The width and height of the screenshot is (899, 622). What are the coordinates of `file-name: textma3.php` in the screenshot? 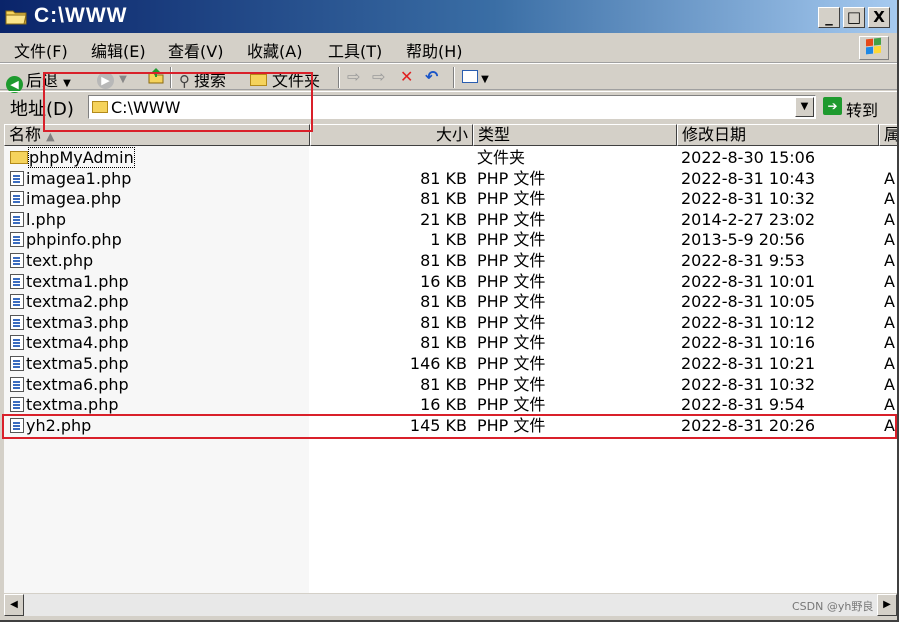 It's located at (69, 323).